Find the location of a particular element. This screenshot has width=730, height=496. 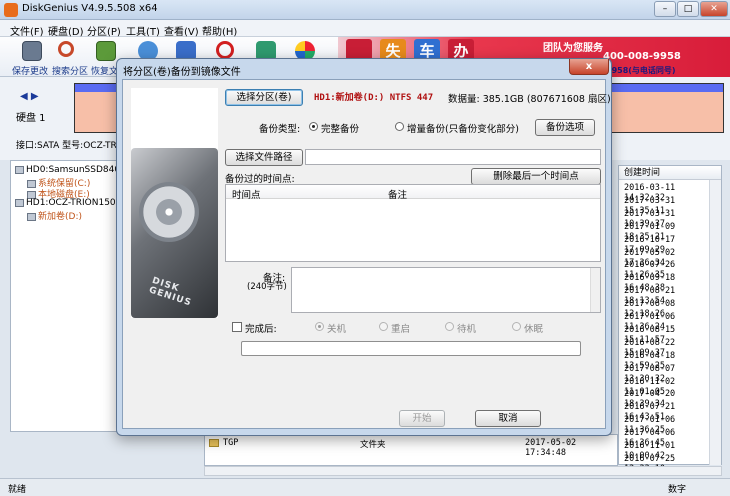

restart-radio is located at coordinates (383, 326).